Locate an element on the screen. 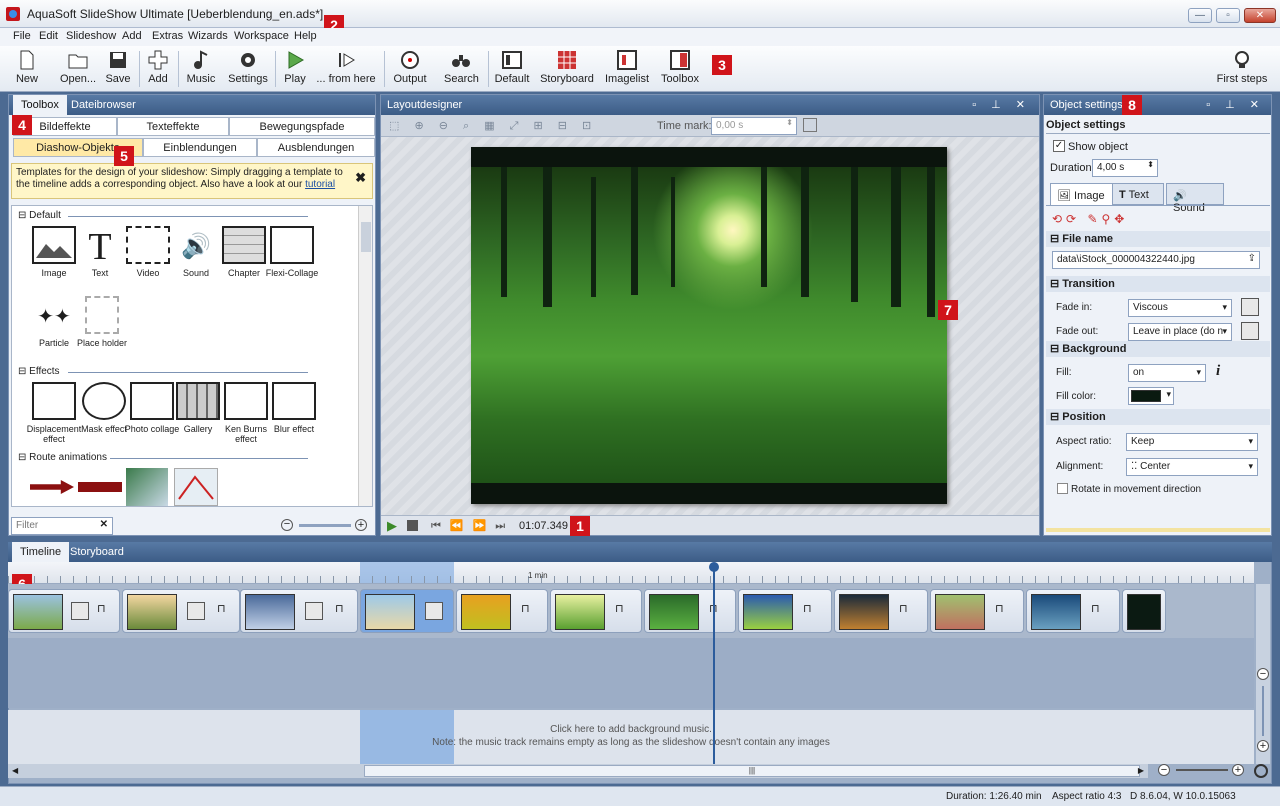 Image resolution: width=1280 pixels, height=806 pixels. subtab-texteffekte: Texteffekte is located at coordinates (173, 126).